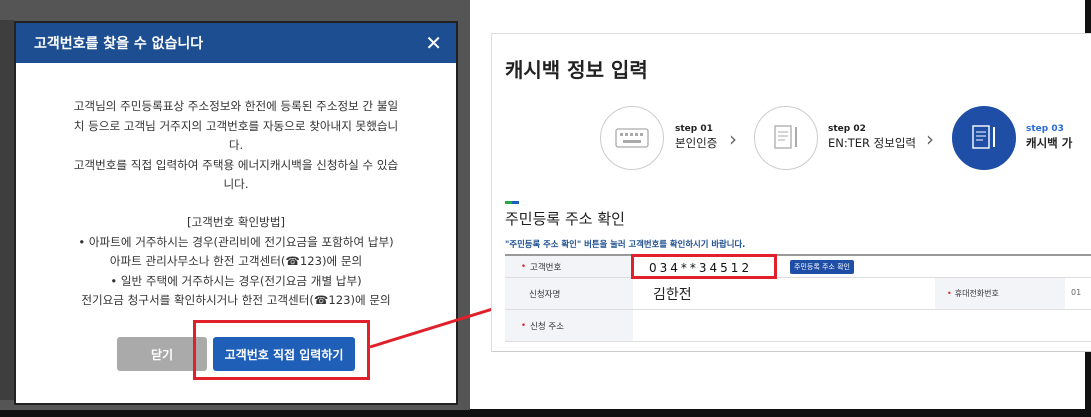 Image resolution: width=1091 pixels, height=417 pixels. I want to click on step-name: 캐시백 가, so click(1049, 143).